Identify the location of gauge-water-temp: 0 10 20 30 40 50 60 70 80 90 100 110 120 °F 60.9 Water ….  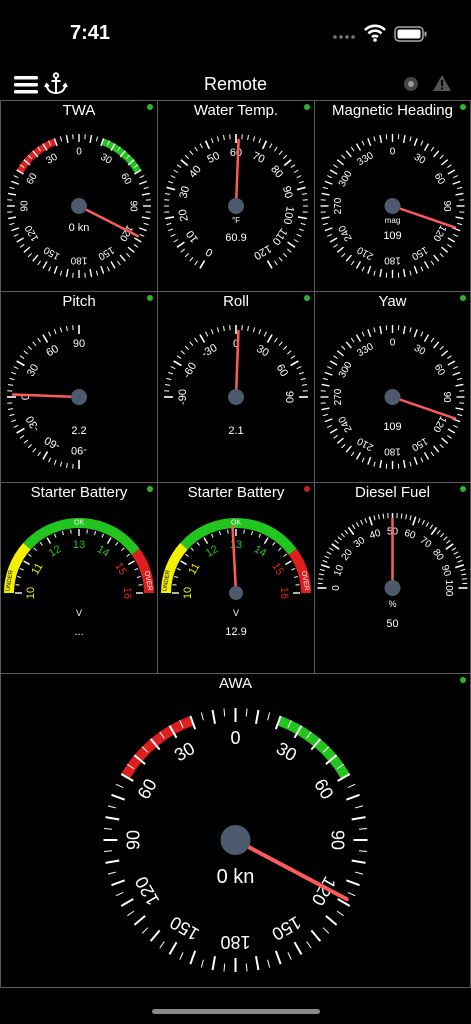
(236, 196).